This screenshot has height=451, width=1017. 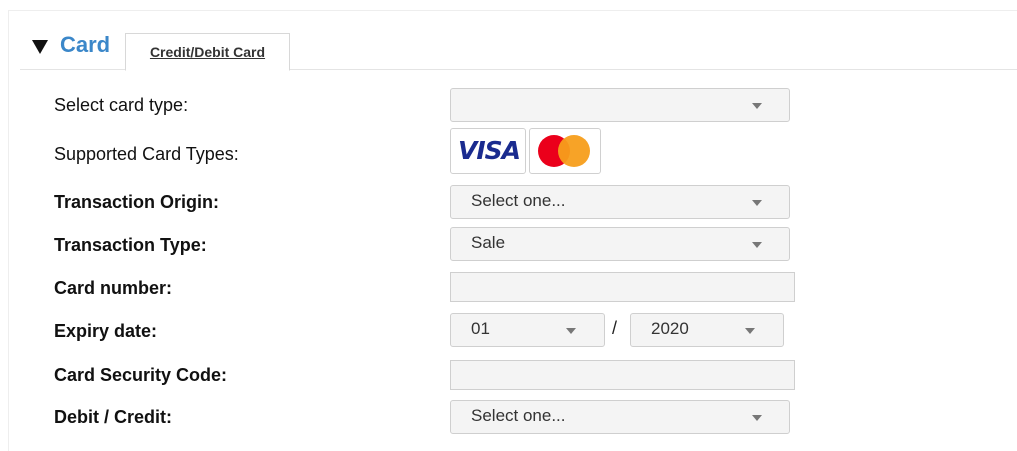 I want to click on collapse-triangle-icon, so click(x=40, y=47).